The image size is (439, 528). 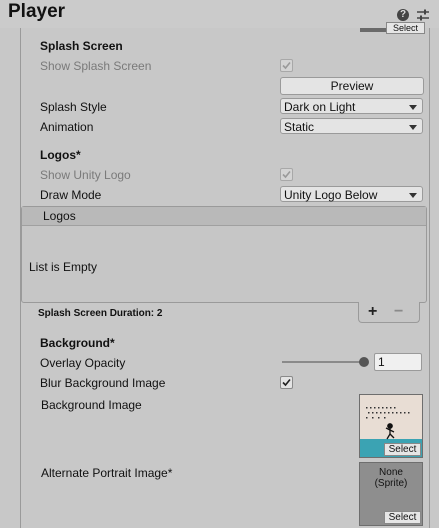 What do you see at coordinates (91, 405) in the screenshot?
I see `background-image-label: Background Image` at bounding box center [91, 405].